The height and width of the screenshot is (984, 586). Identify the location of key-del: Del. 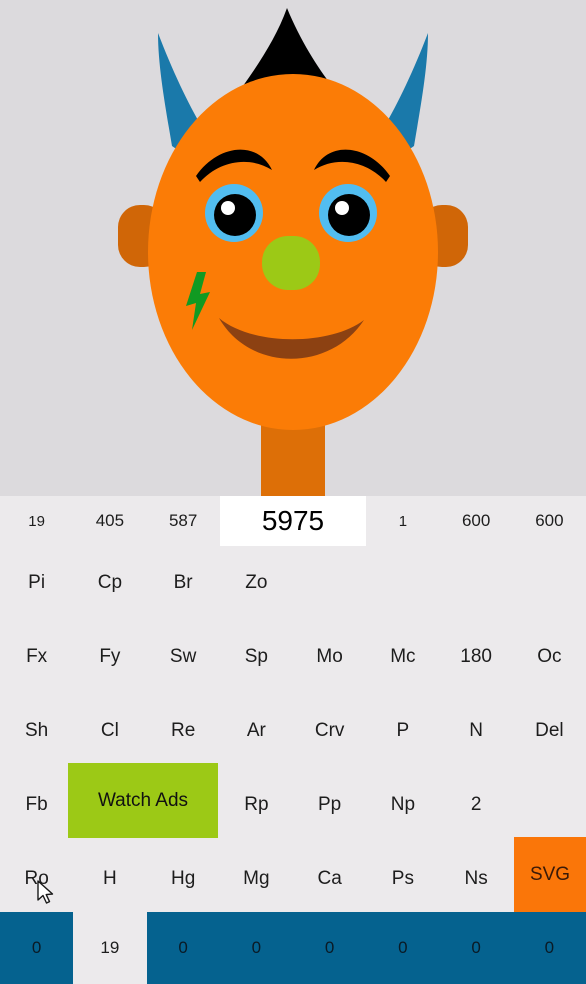
(549, 731).